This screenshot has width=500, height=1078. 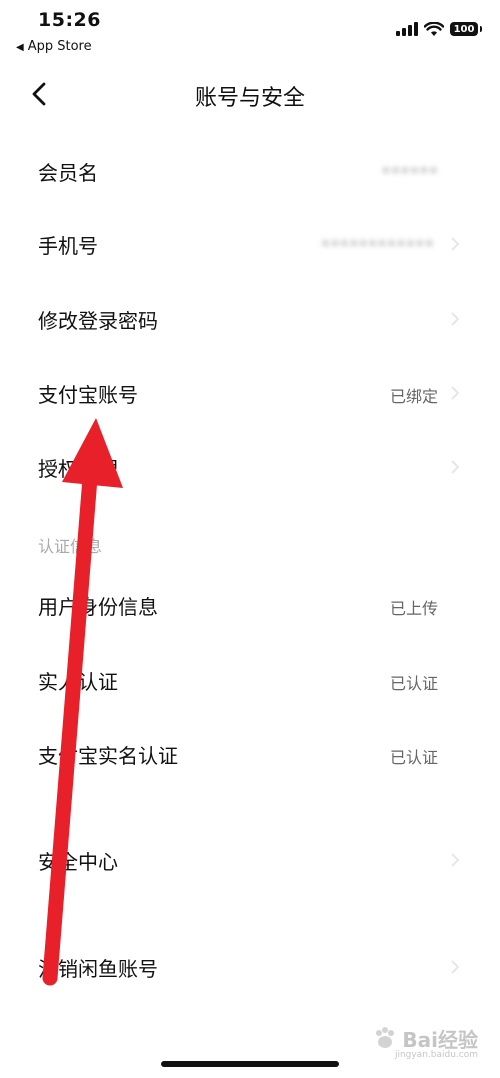 I want to click on status-bar: 15:26 ◀ App Store 100, so click(x=250, y=30).